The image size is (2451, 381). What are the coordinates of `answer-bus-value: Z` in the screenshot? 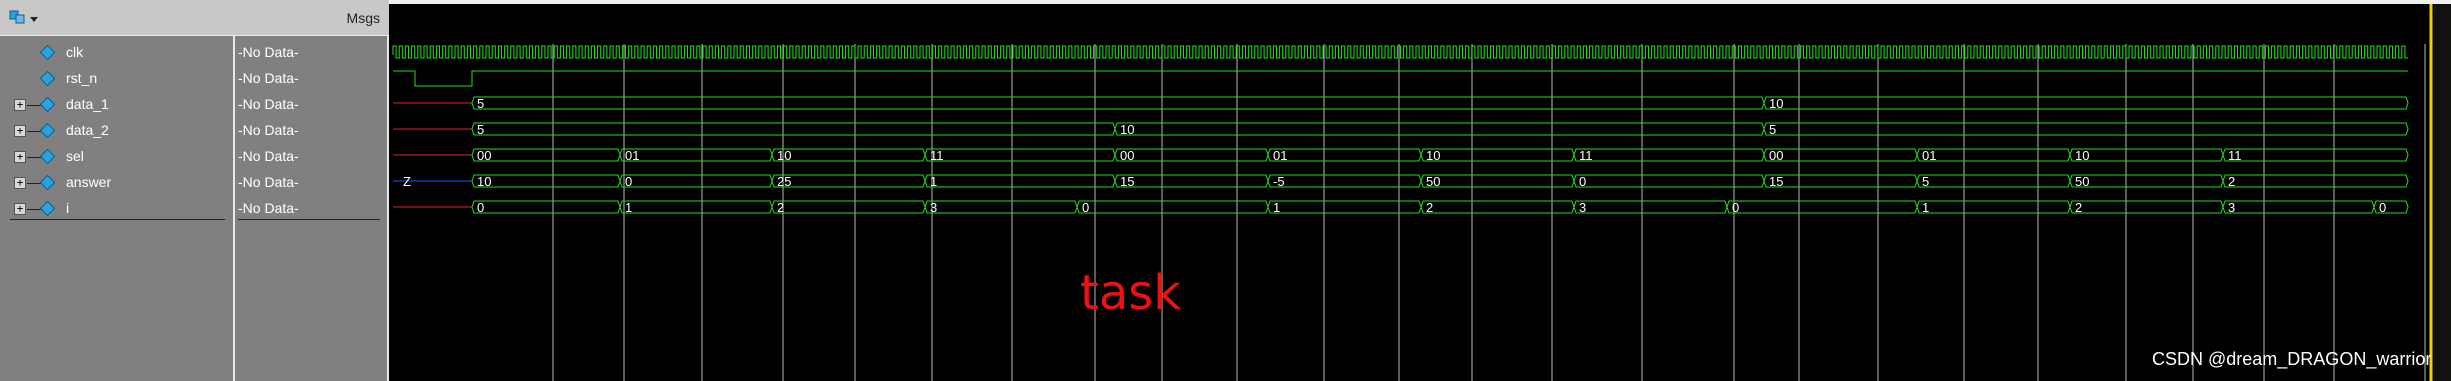 It's located at (407, 181).